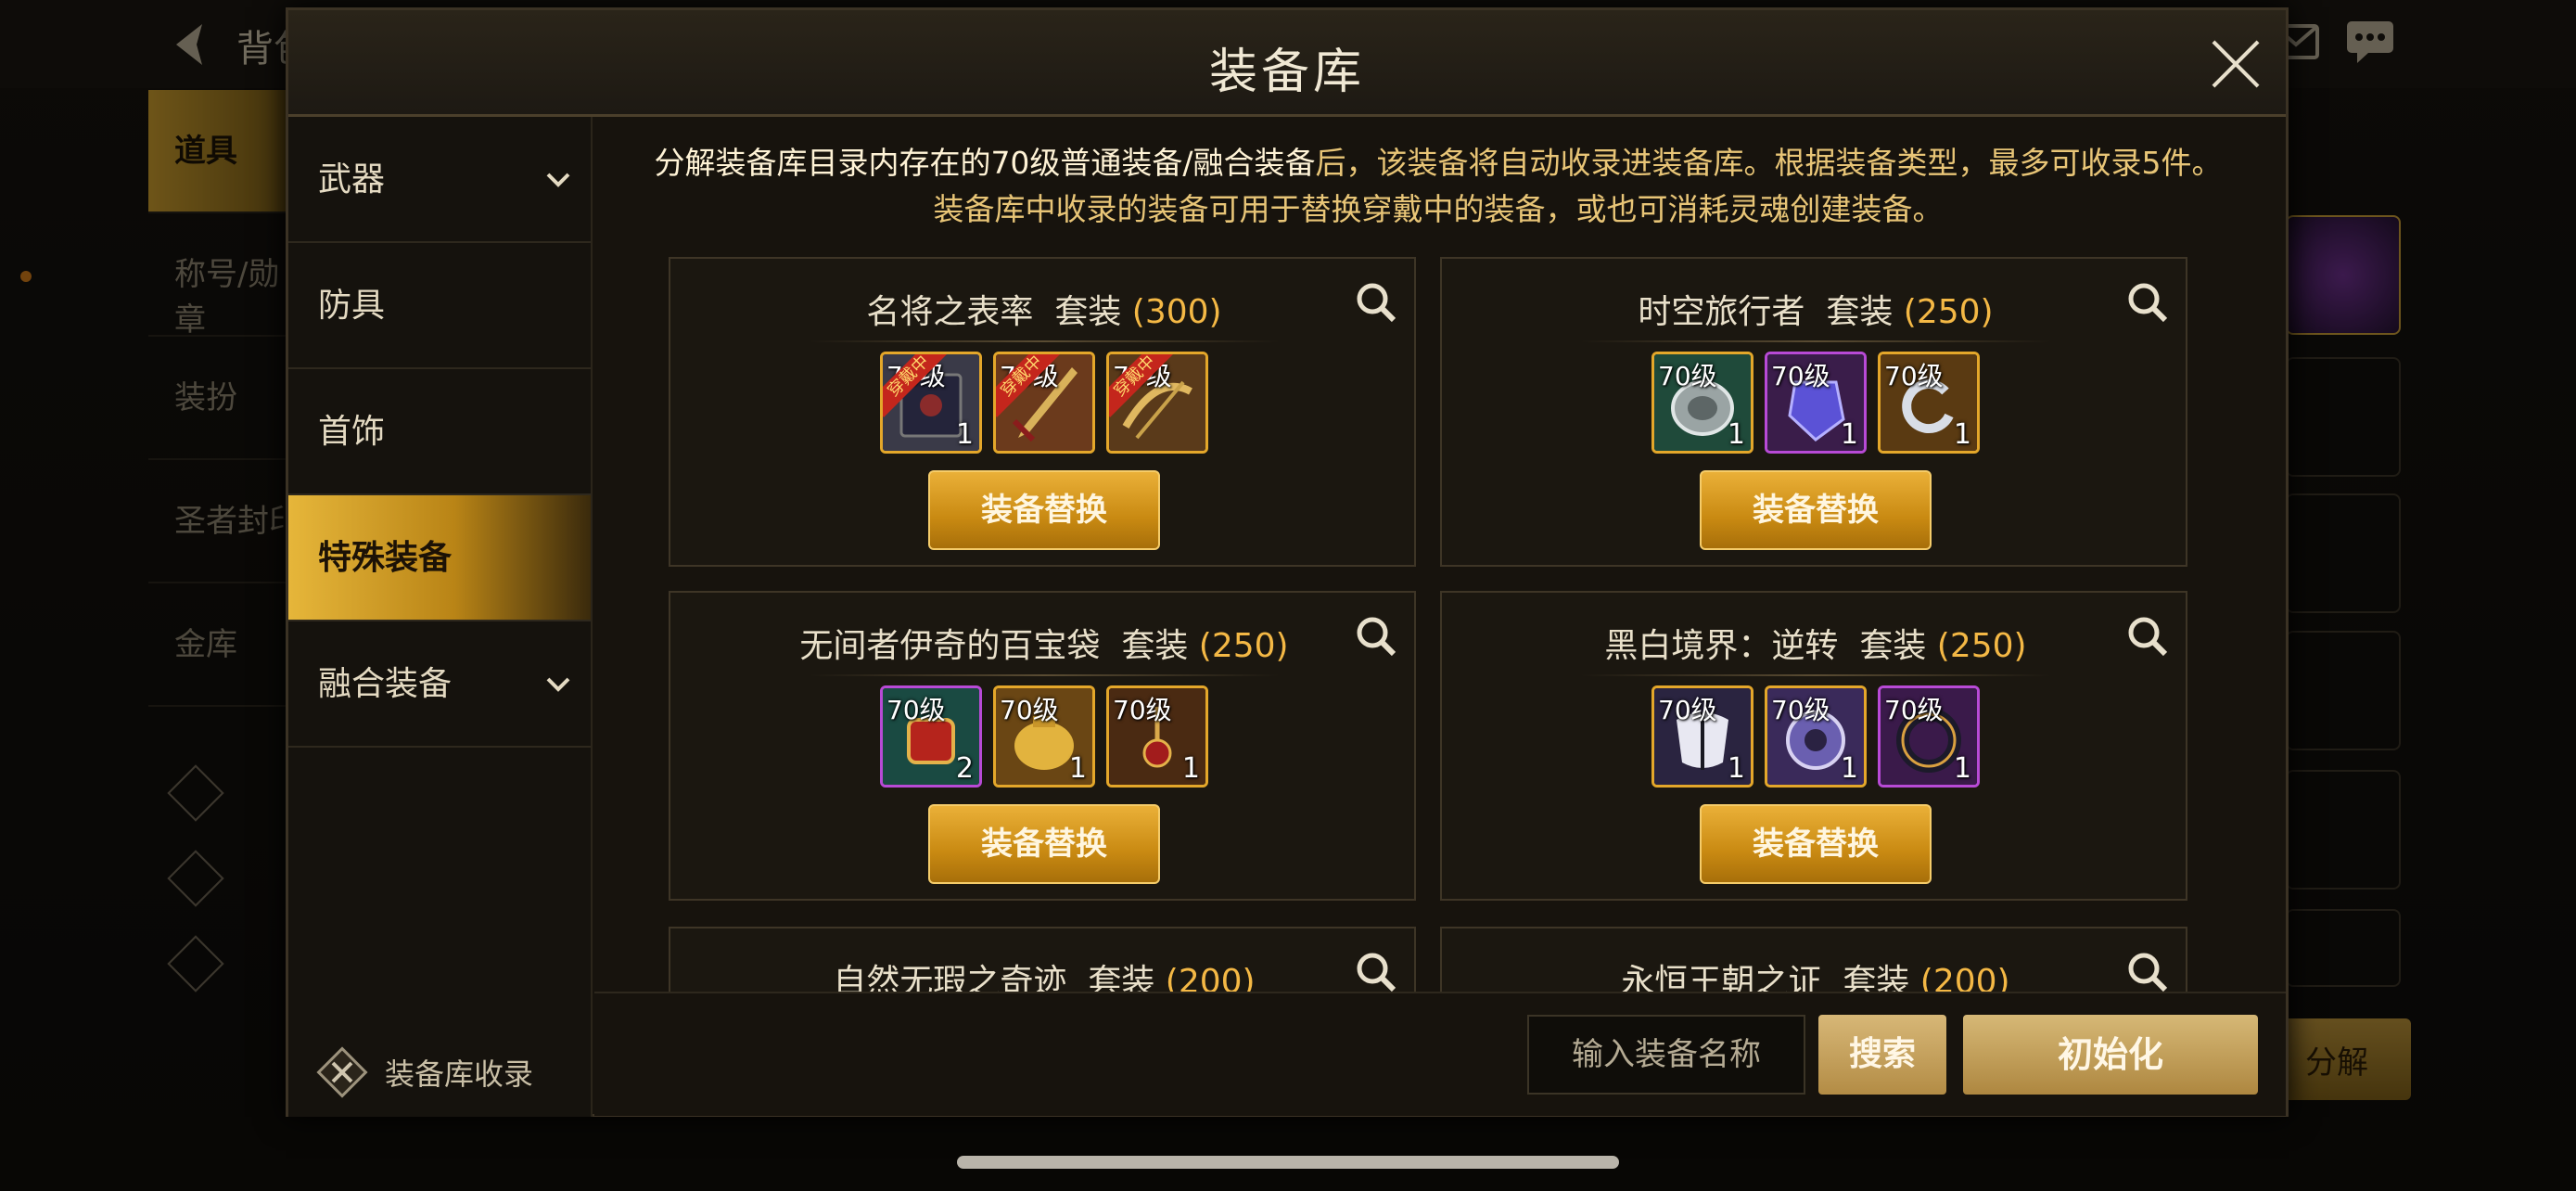 The image size is (2576, 1191). I want to click on vault-collection-label: 装备库收录, so click(460, 1074).